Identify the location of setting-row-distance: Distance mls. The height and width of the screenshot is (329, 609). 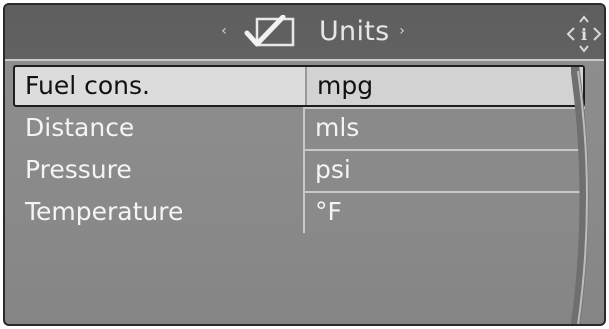
(299, 128).